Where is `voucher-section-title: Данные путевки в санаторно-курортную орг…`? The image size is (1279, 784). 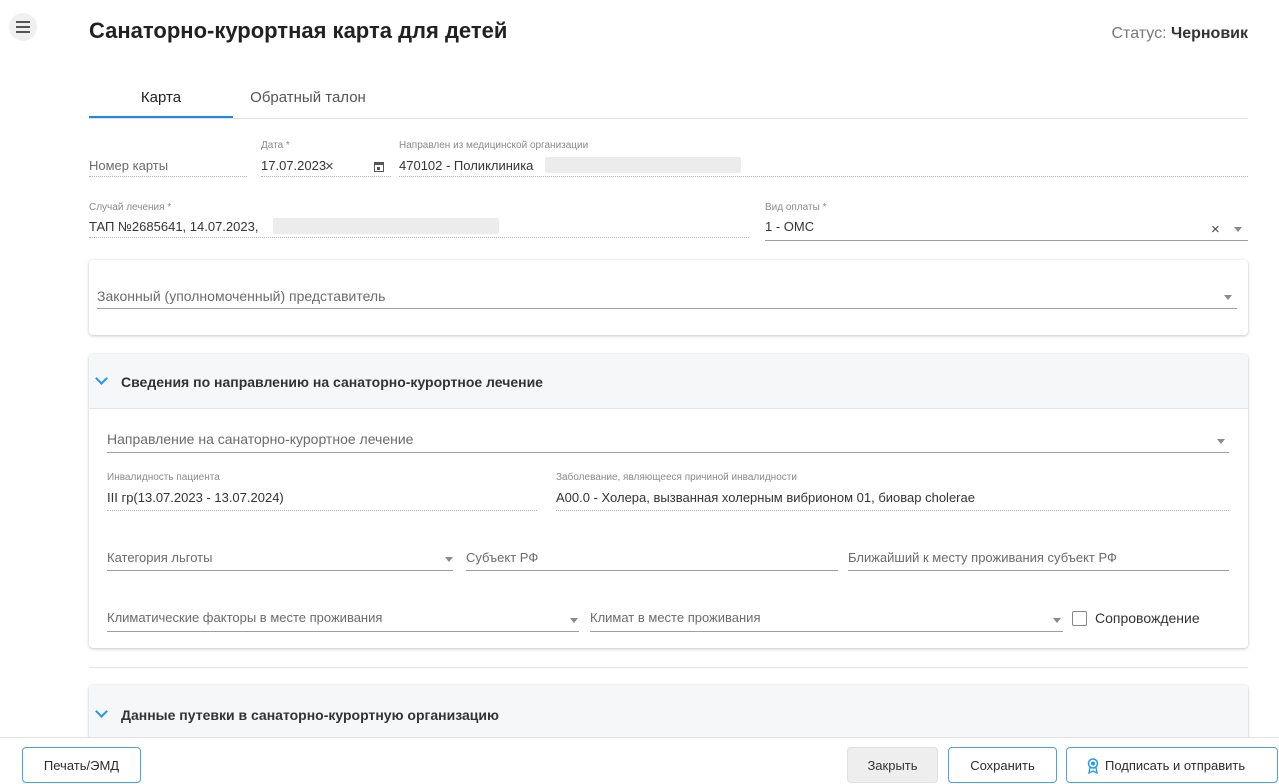 voucher-section-title: Данные путевки в санаторно-курортную орг… is located at coordinates (310, 715).